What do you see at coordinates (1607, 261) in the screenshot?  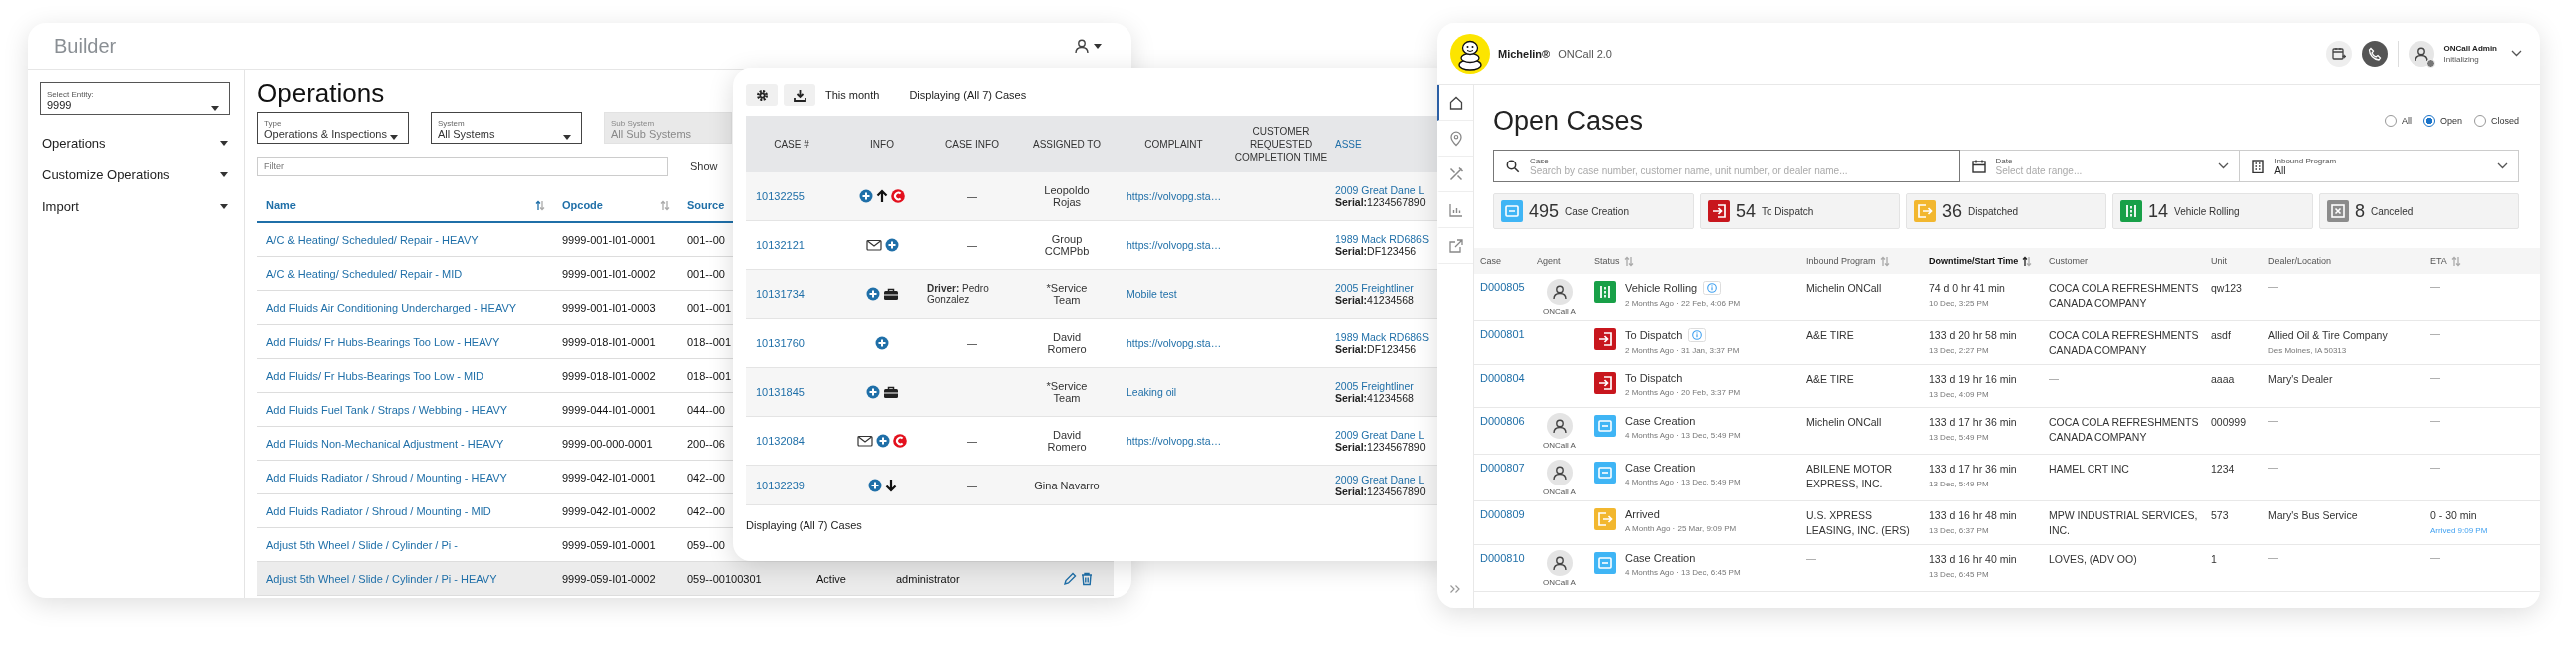 I see `column-header: Status` at bounding box center [1607, 261].